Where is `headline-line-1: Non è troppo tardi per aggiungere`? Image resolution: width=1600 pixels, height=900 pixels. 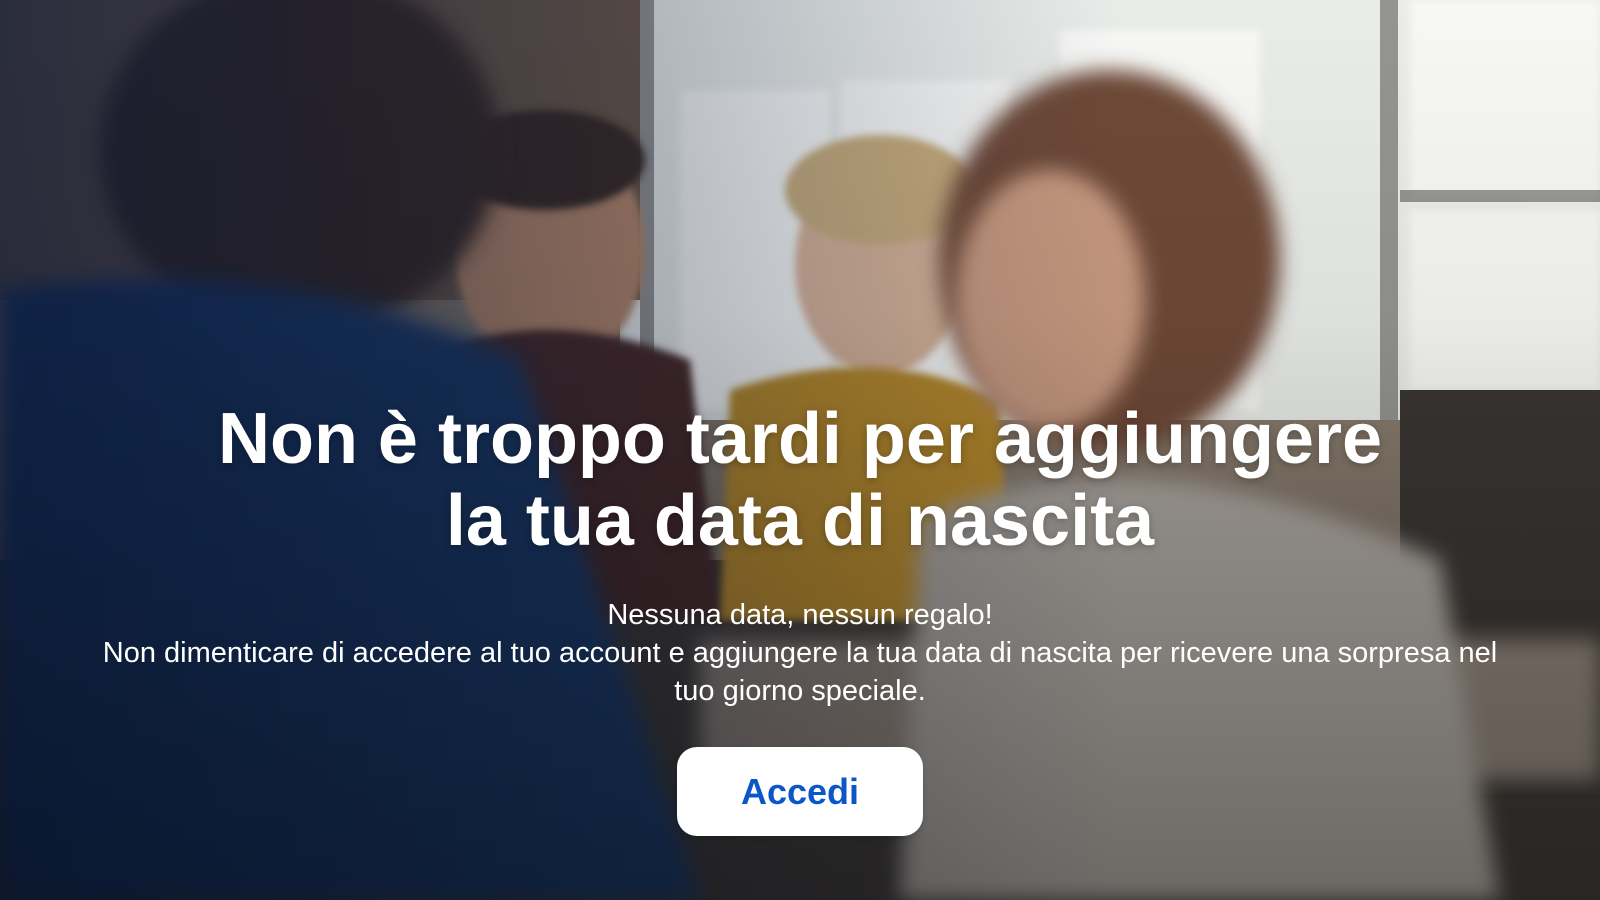 headline-line-1: Non è troppo tardi per aggiungere is located at coordinates (800, 439).